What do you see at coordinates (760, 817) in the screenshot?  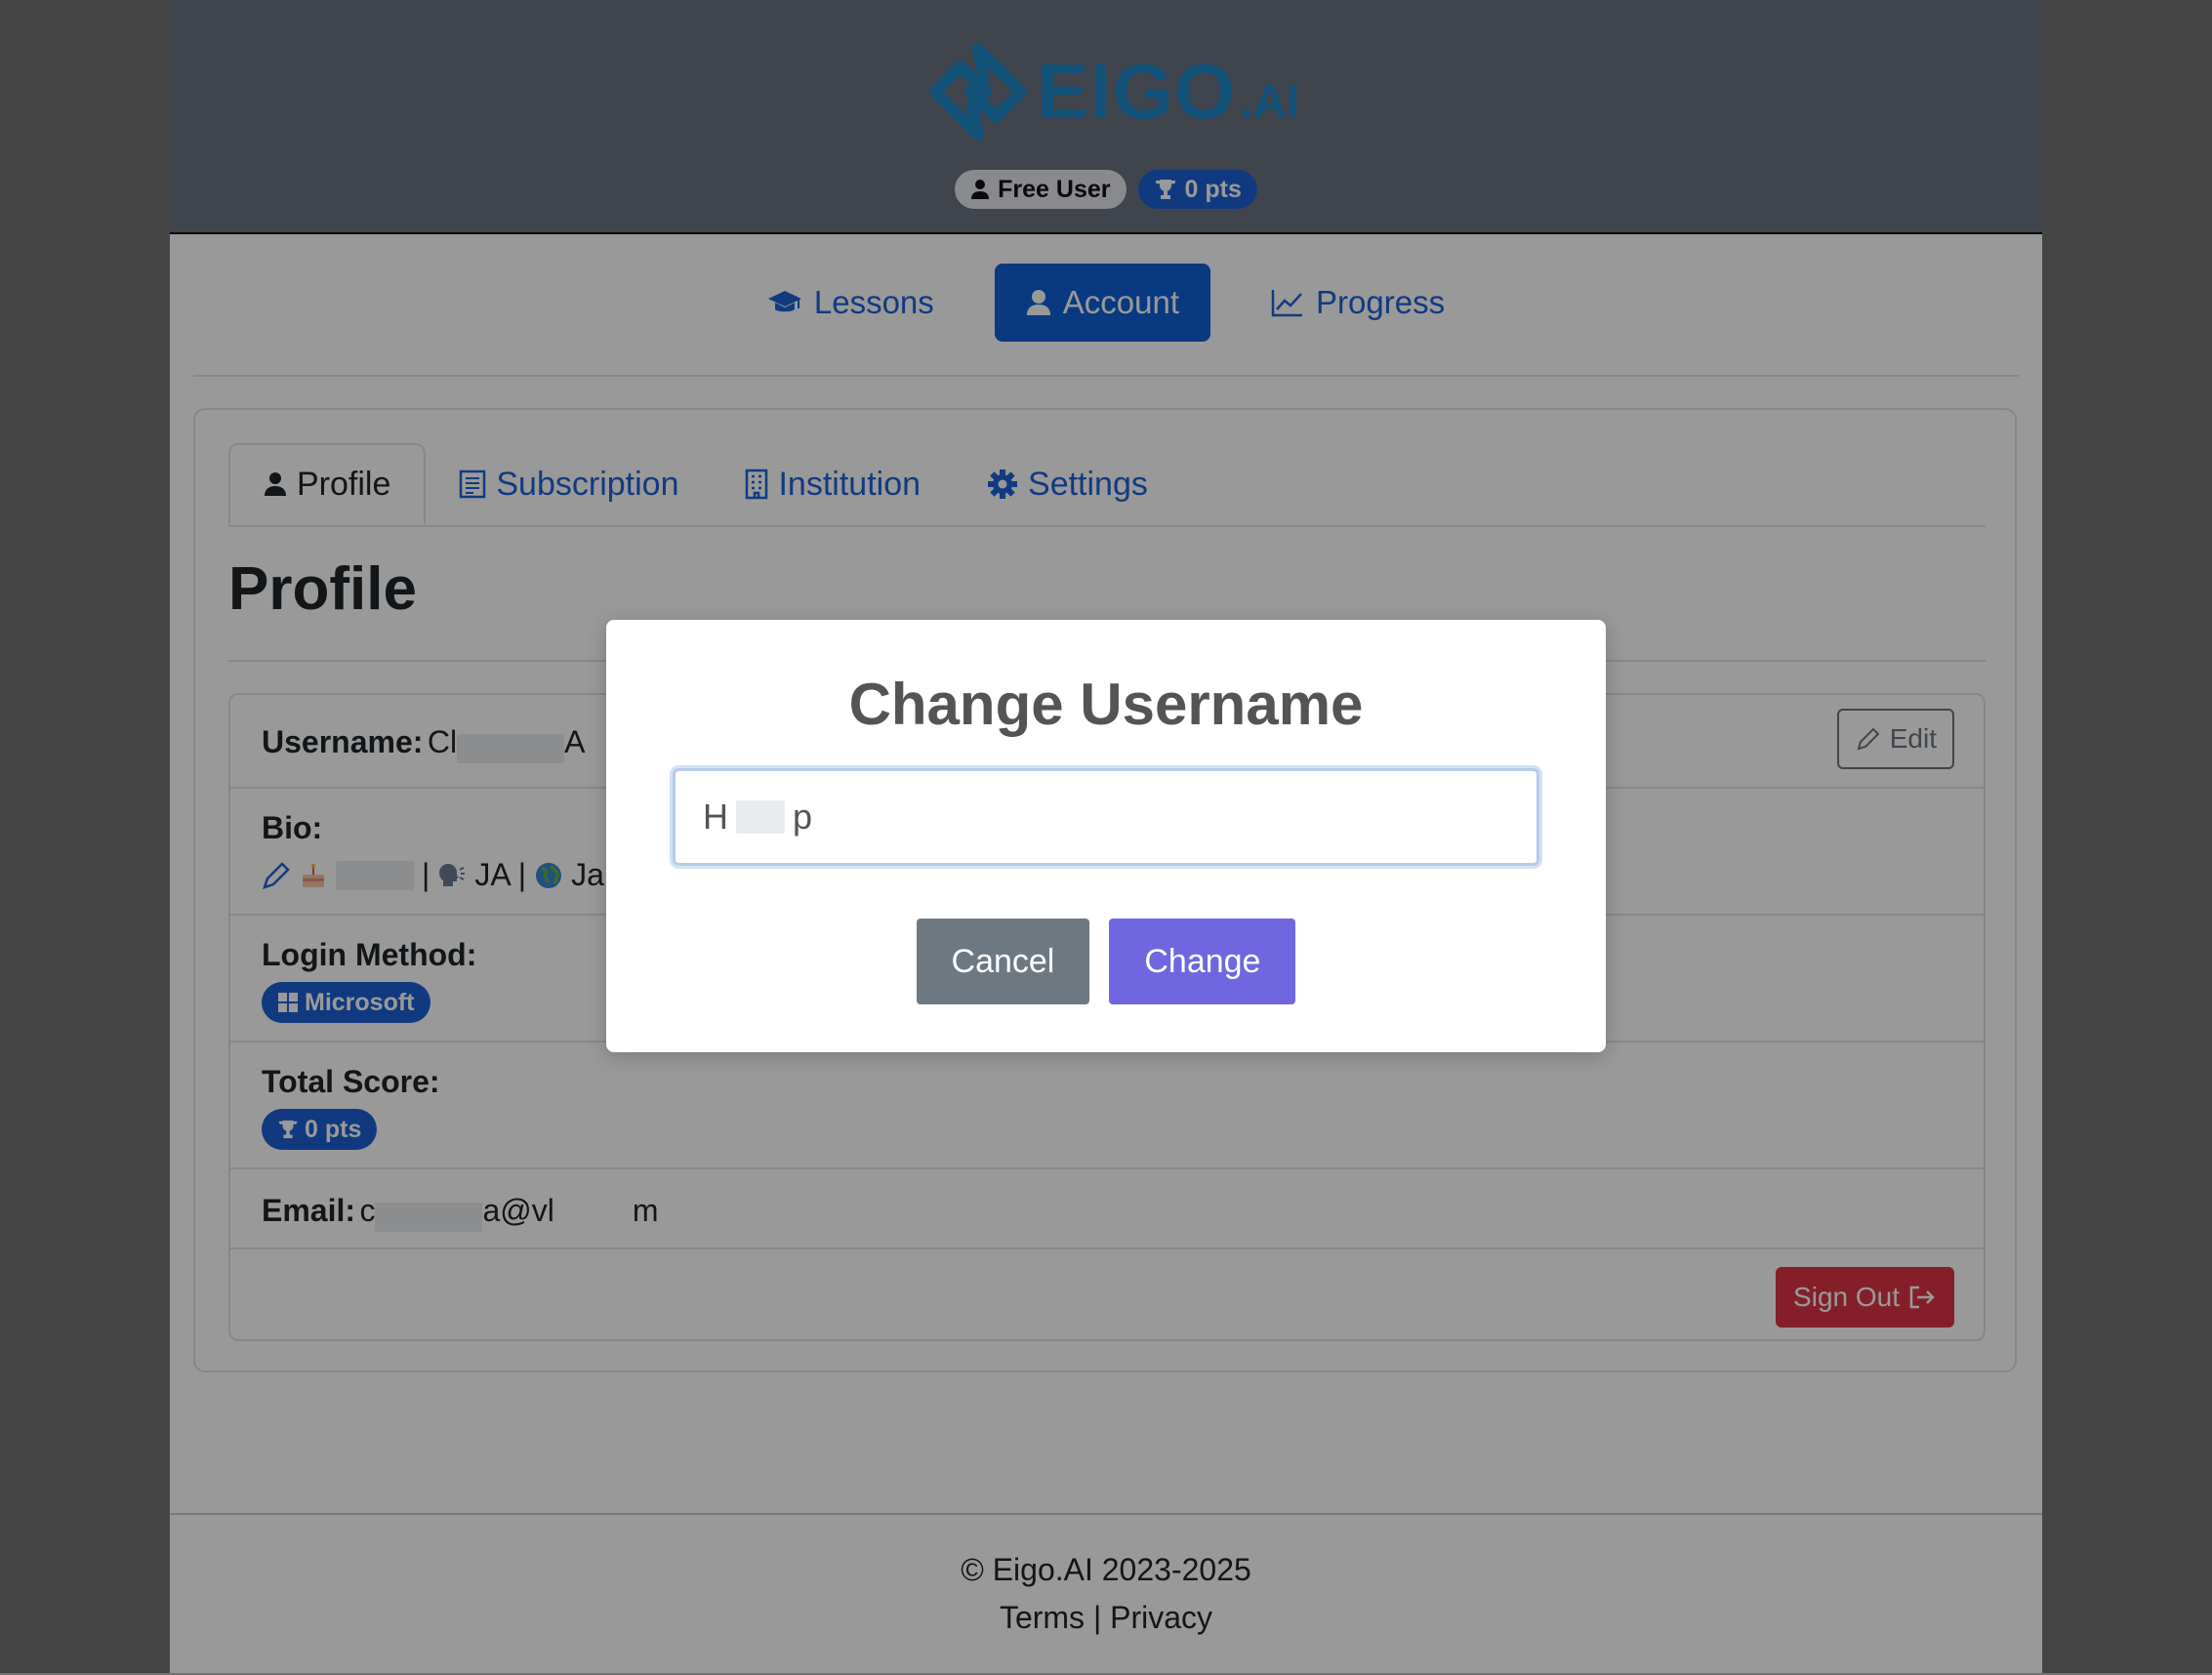 I see `redacted-text` at bounding box center [760, 817].